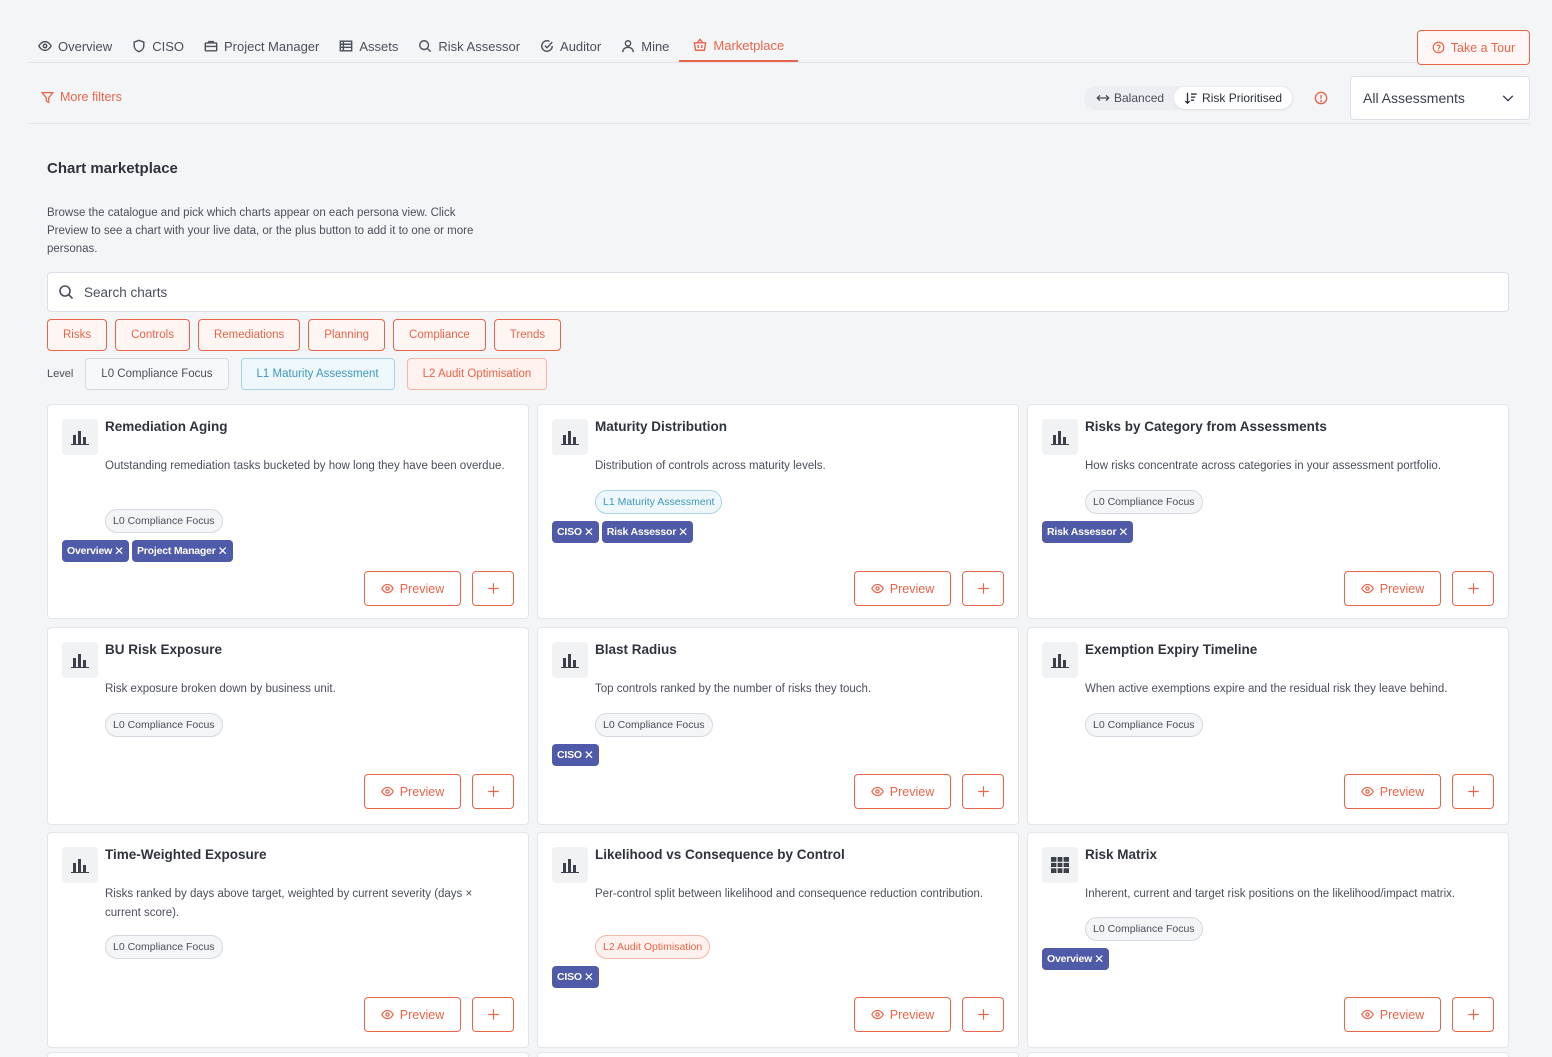 Image resolution: width=1552 pixels, height=1057 pixels. I want to click on search-input, so click(734, 292).